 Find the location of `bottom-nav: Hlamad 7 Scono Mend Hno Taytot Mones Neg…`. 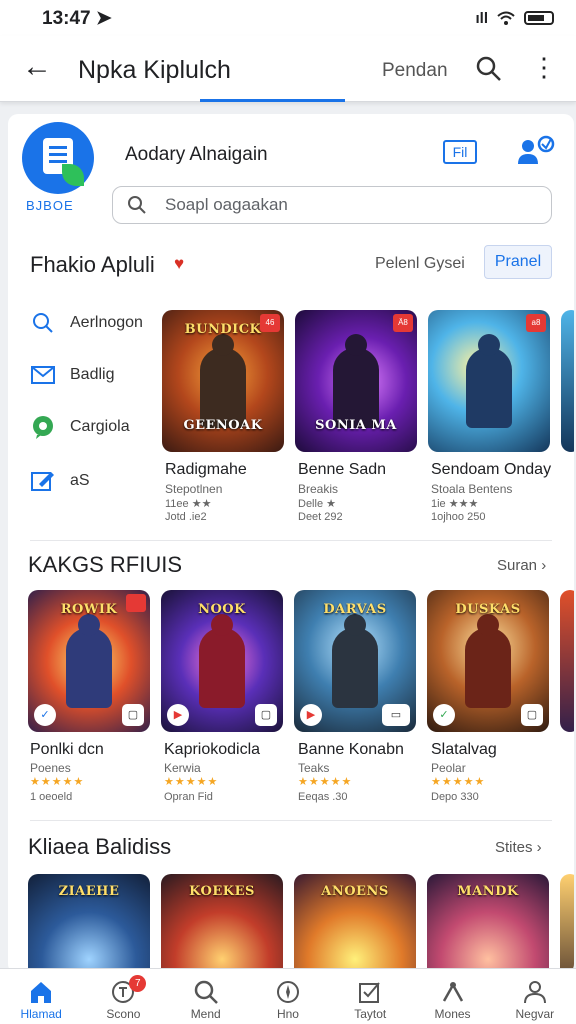

bottom-nav: Hlamad 7 Scono Mend Hno Taytot Mones Neg… is located at coordinates (288, 996).